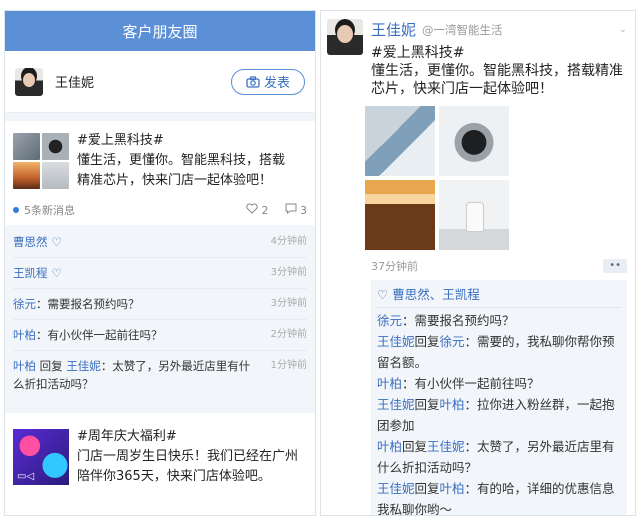 The height and width of the screenshot is (521, 640). I want to click on comment-row: 王凯程 ♡ 3分钟前, so click(160, 273).